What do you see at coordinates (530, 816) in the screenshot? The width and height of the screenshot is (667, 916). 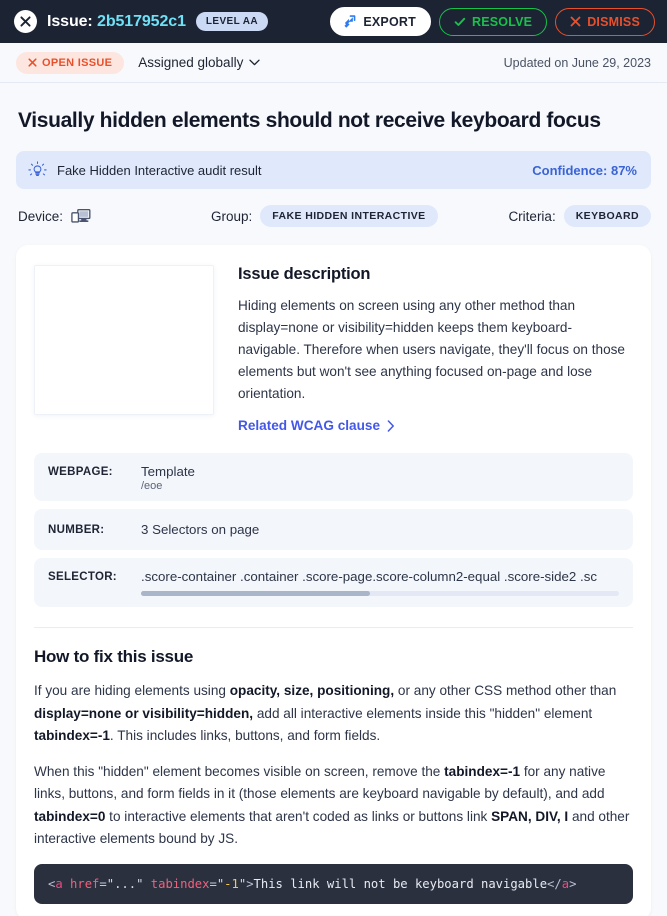 I see `fix-p2-f: SPAN, DIV, I` at bounding box center [530, 816].